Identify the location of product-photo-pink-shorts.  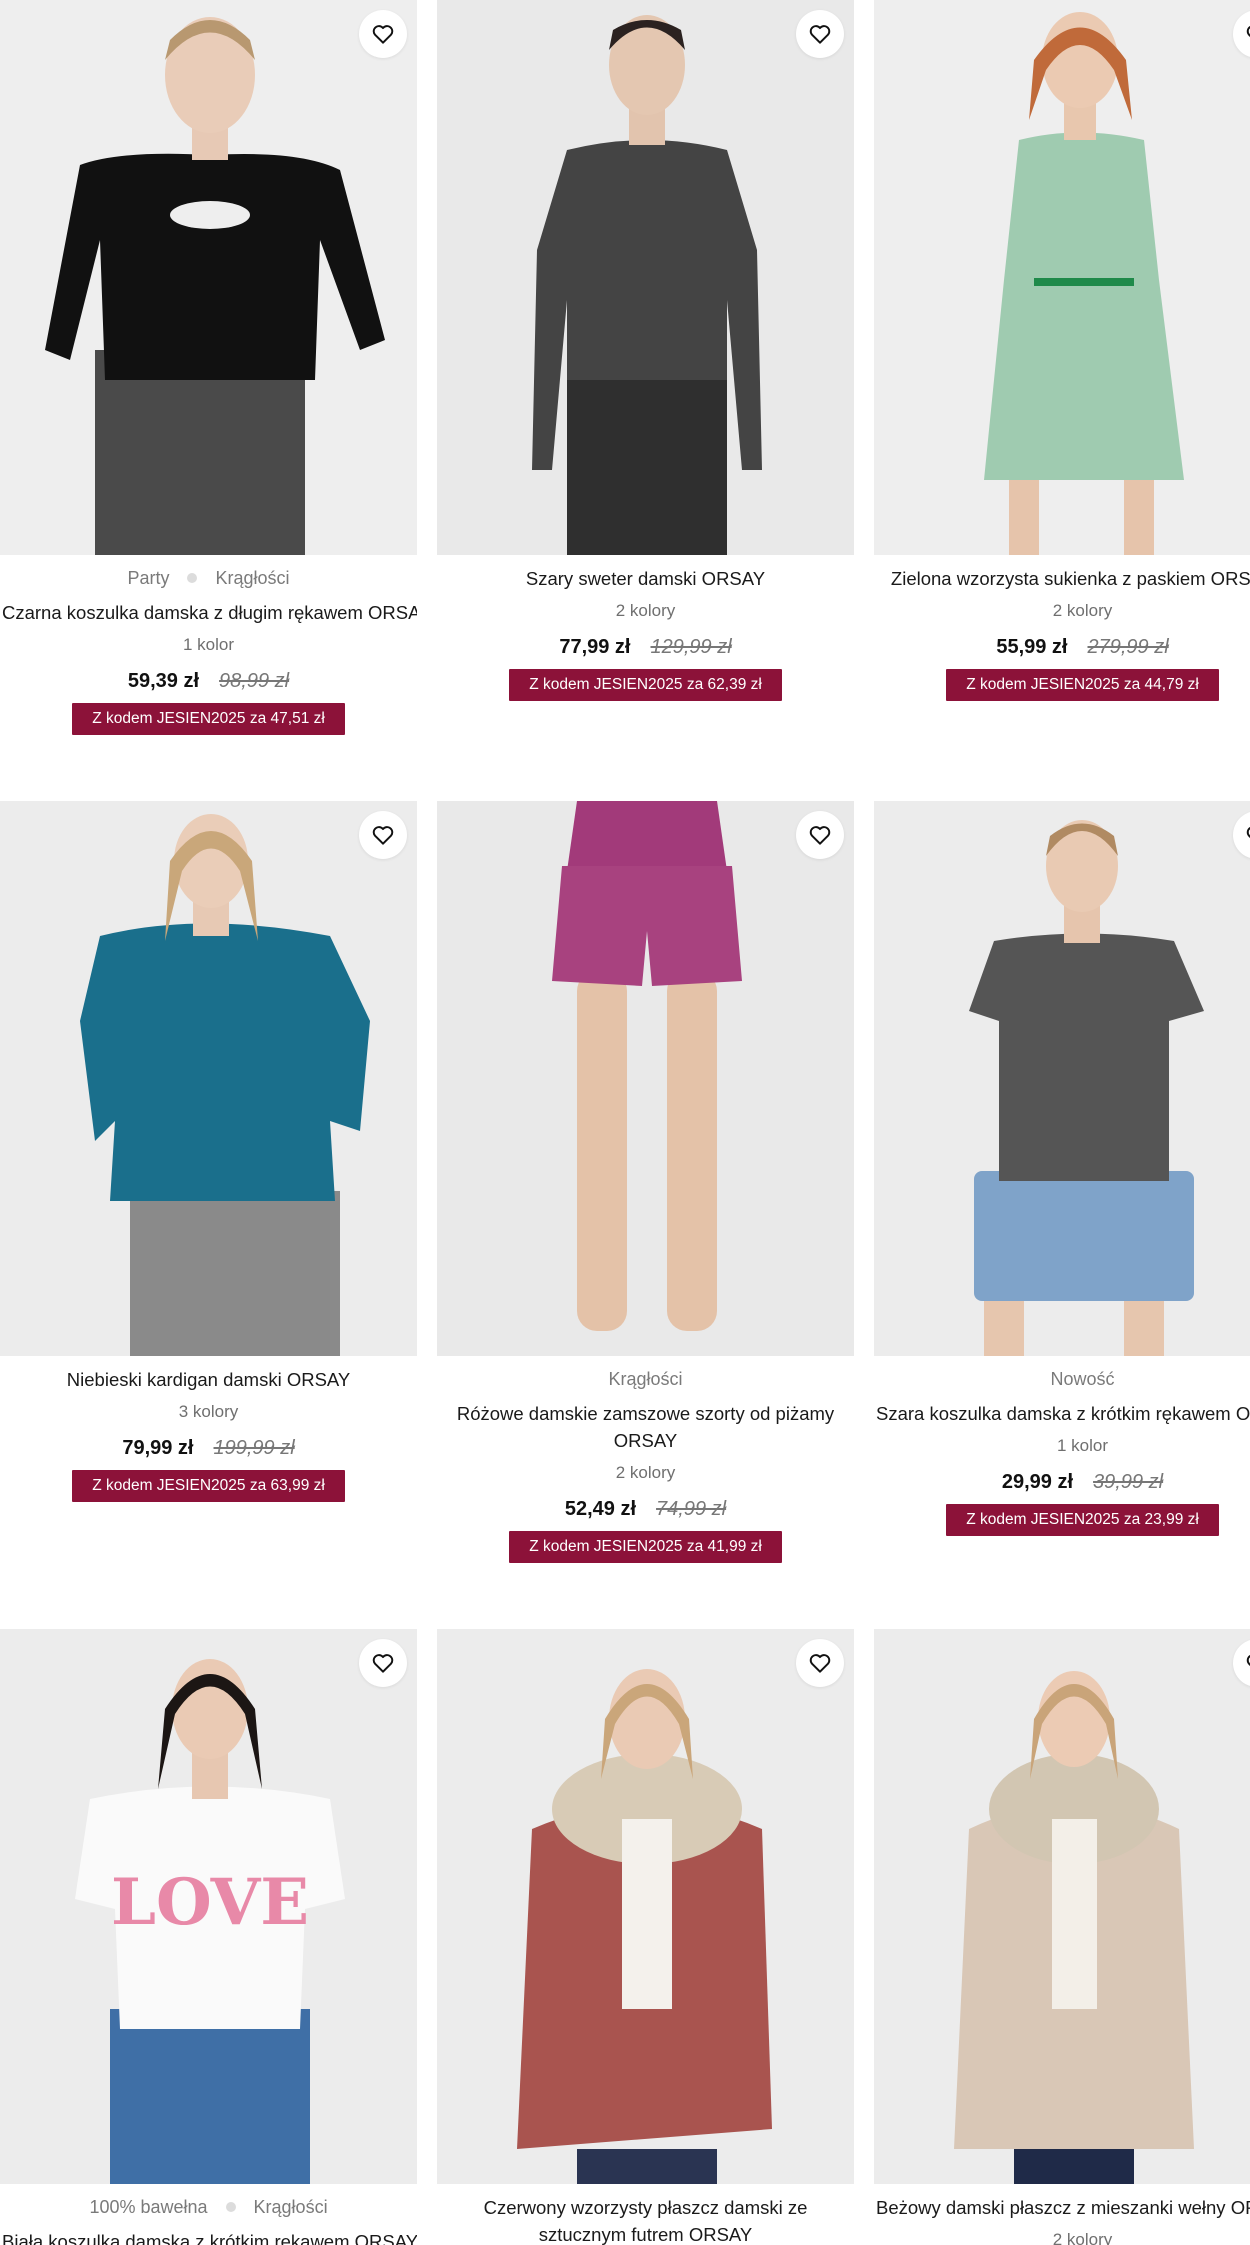
(645, 1078).